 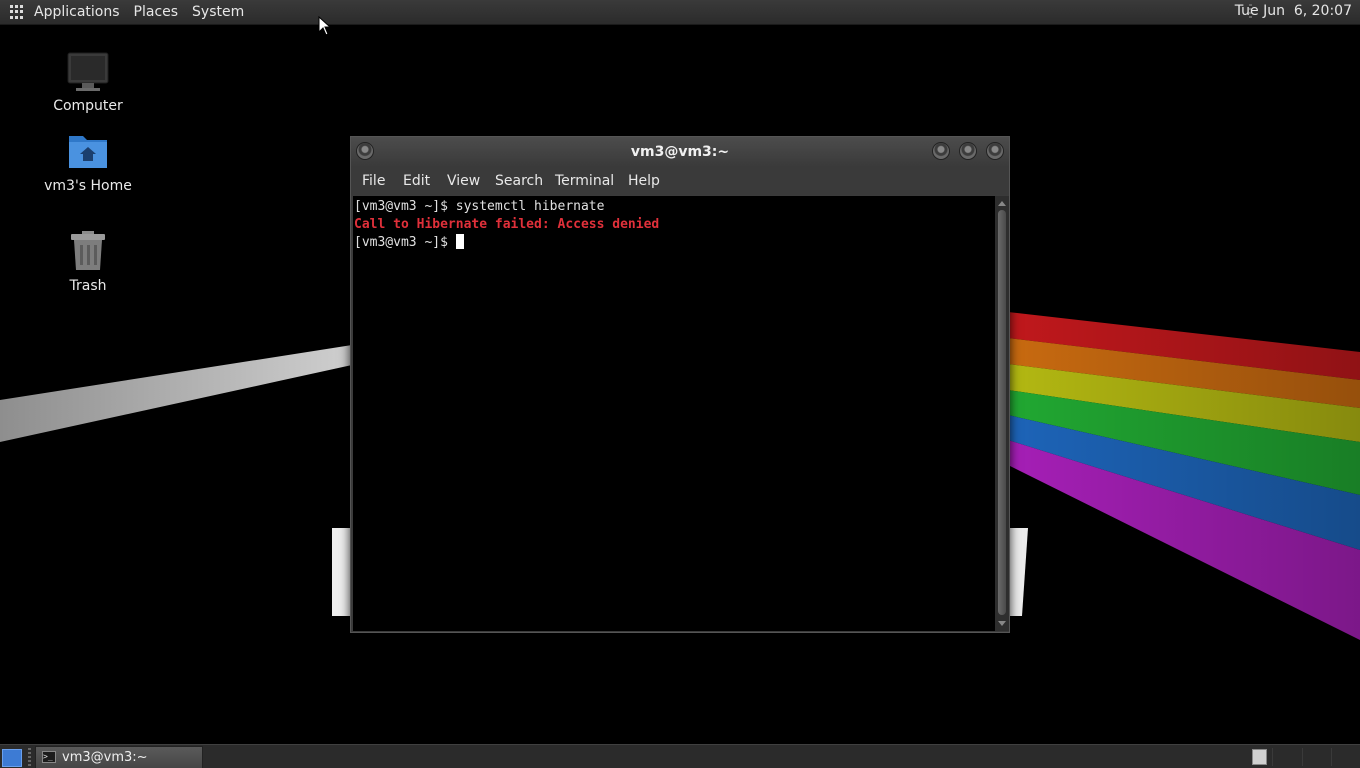 What do you see at coordinates (968, 151) in the screenshot?
I see `maximize-button` at bounding box center [968, 151].